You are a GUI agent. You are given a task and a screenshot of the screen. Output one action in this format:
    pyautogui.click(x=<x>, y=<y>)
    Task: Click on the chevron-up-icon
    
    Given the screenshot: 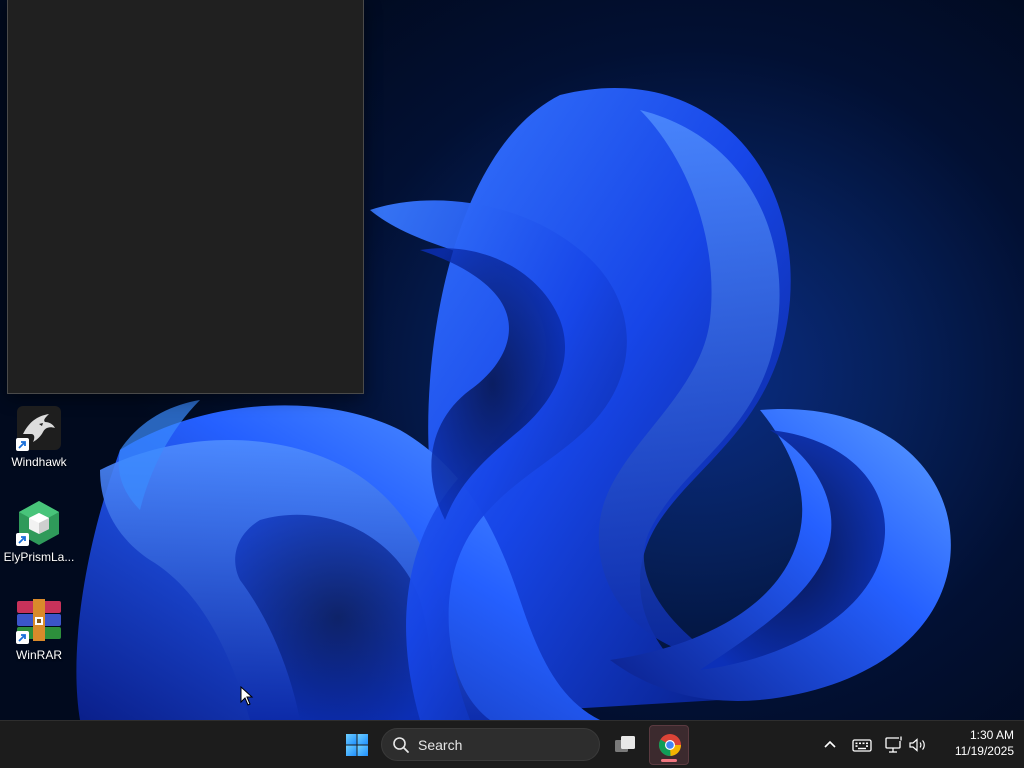 What is the action you would take?
    pyautogui.click(x=830, y=744)
    